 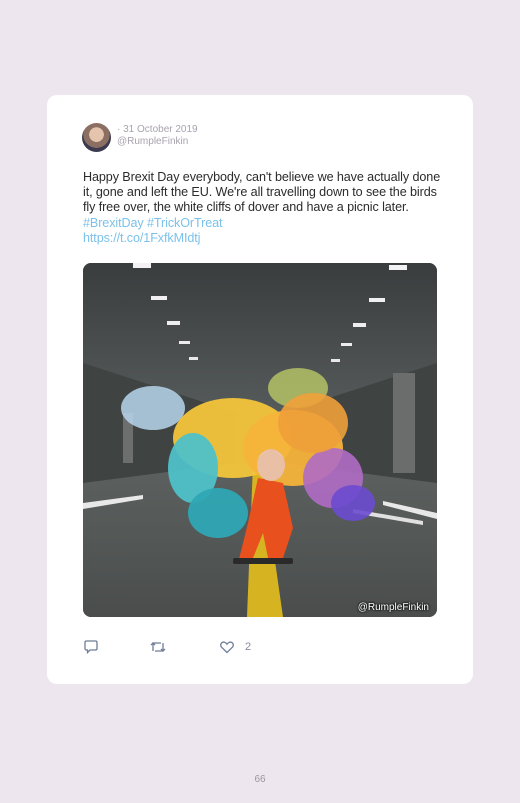 I want to click on retweet-button, so click(x=158, y=647).